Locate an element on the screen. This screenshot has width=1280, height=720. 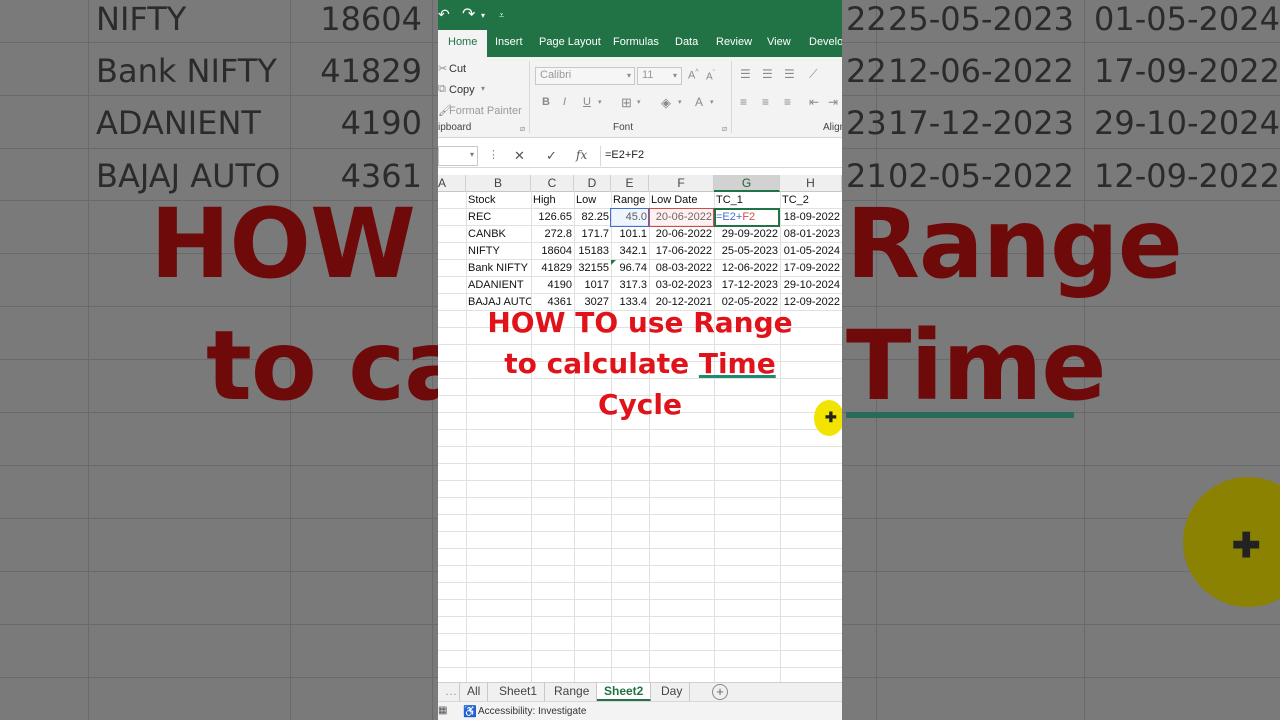
cell-range: 96.74 is located at coordinates (630, 268).